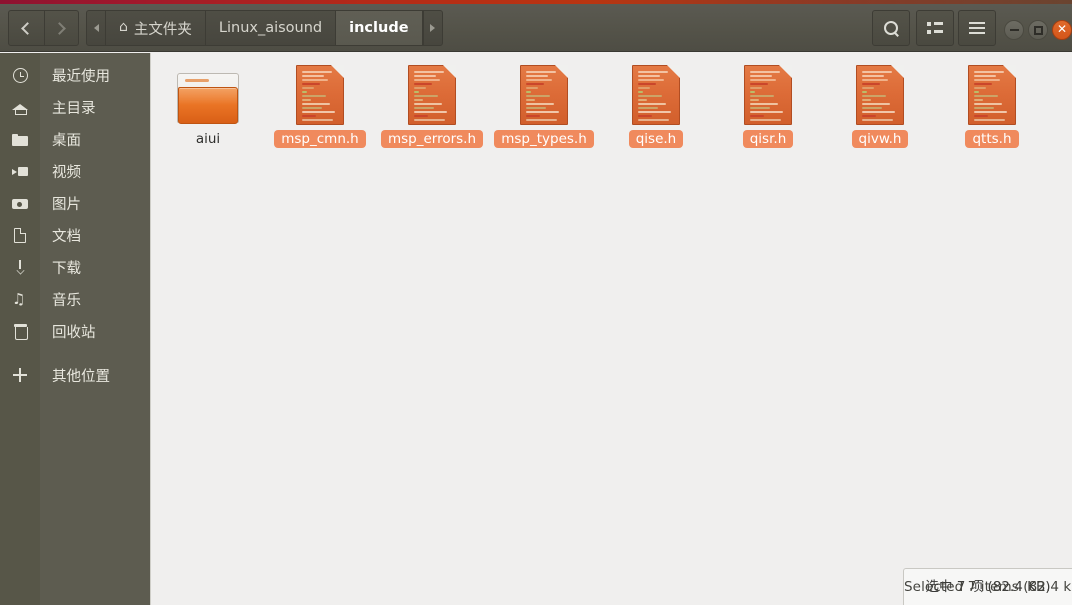  Describe the element at coordinates (81, 76) in the screenshot. I see `sidebar-item-label: 最近使用` at that location.